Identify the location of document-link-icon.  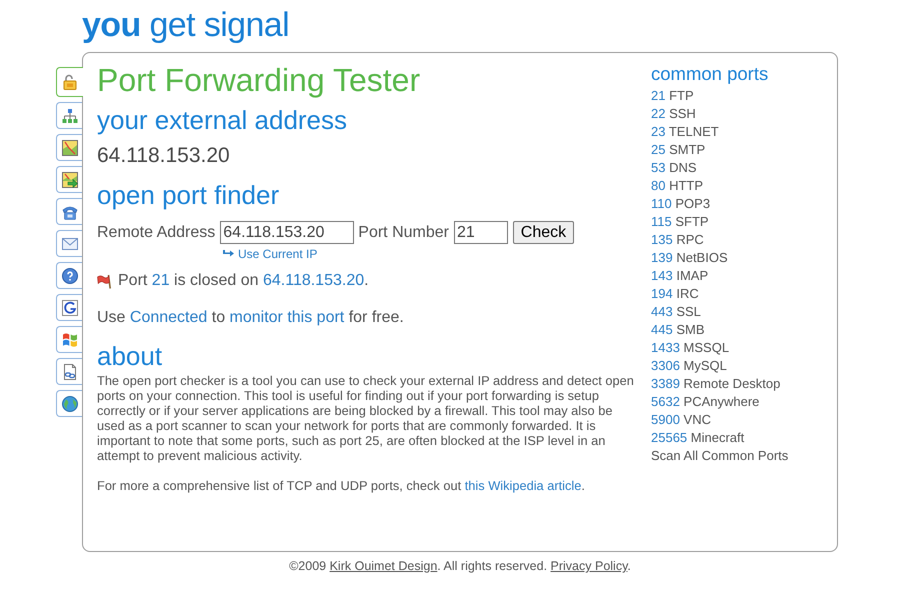
(69, 372).